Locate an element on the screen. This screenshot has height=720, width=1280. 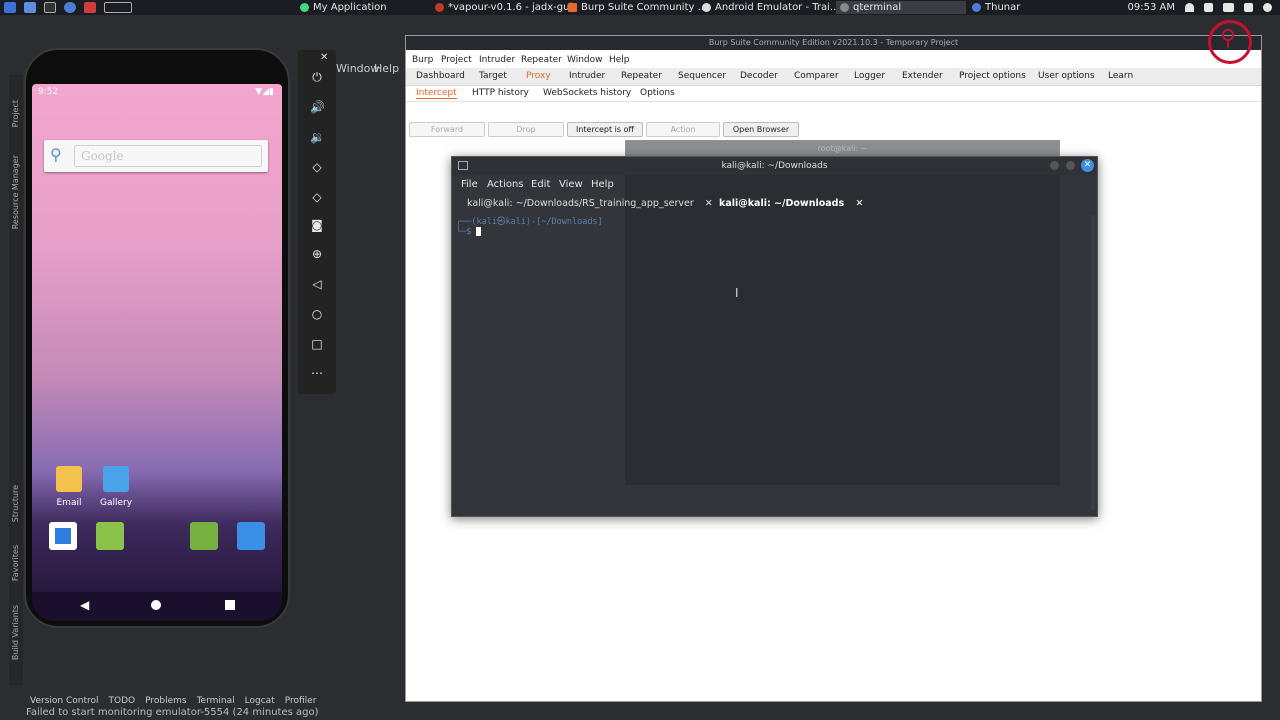
tab-decoder: Decoder is located at coordinates (759, 76).